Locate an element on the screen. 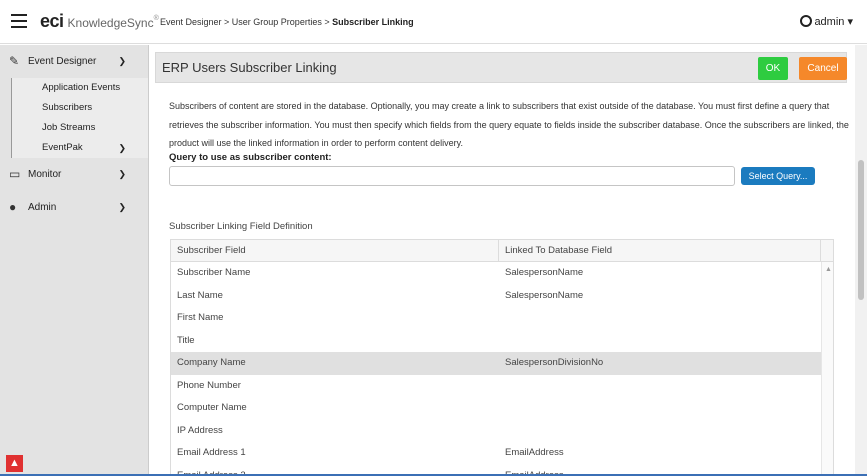 This screenshot has width=867, height=476. table-row: Email Address 1 EmailAddress is located at coordinates (502, 453).